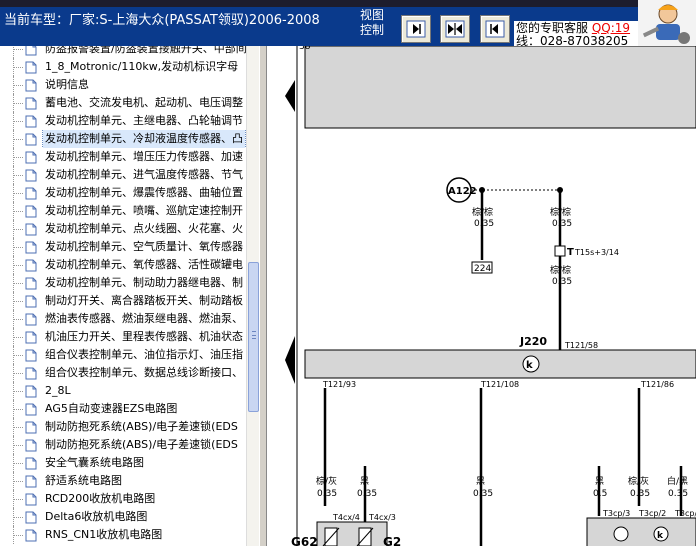 The image size is (696, 546). Describe the element at coordinates (144, 102) in the screenshot. I see `tree-item-label: 蓄电池、交流发电机、起动机、电压调整` at that location.